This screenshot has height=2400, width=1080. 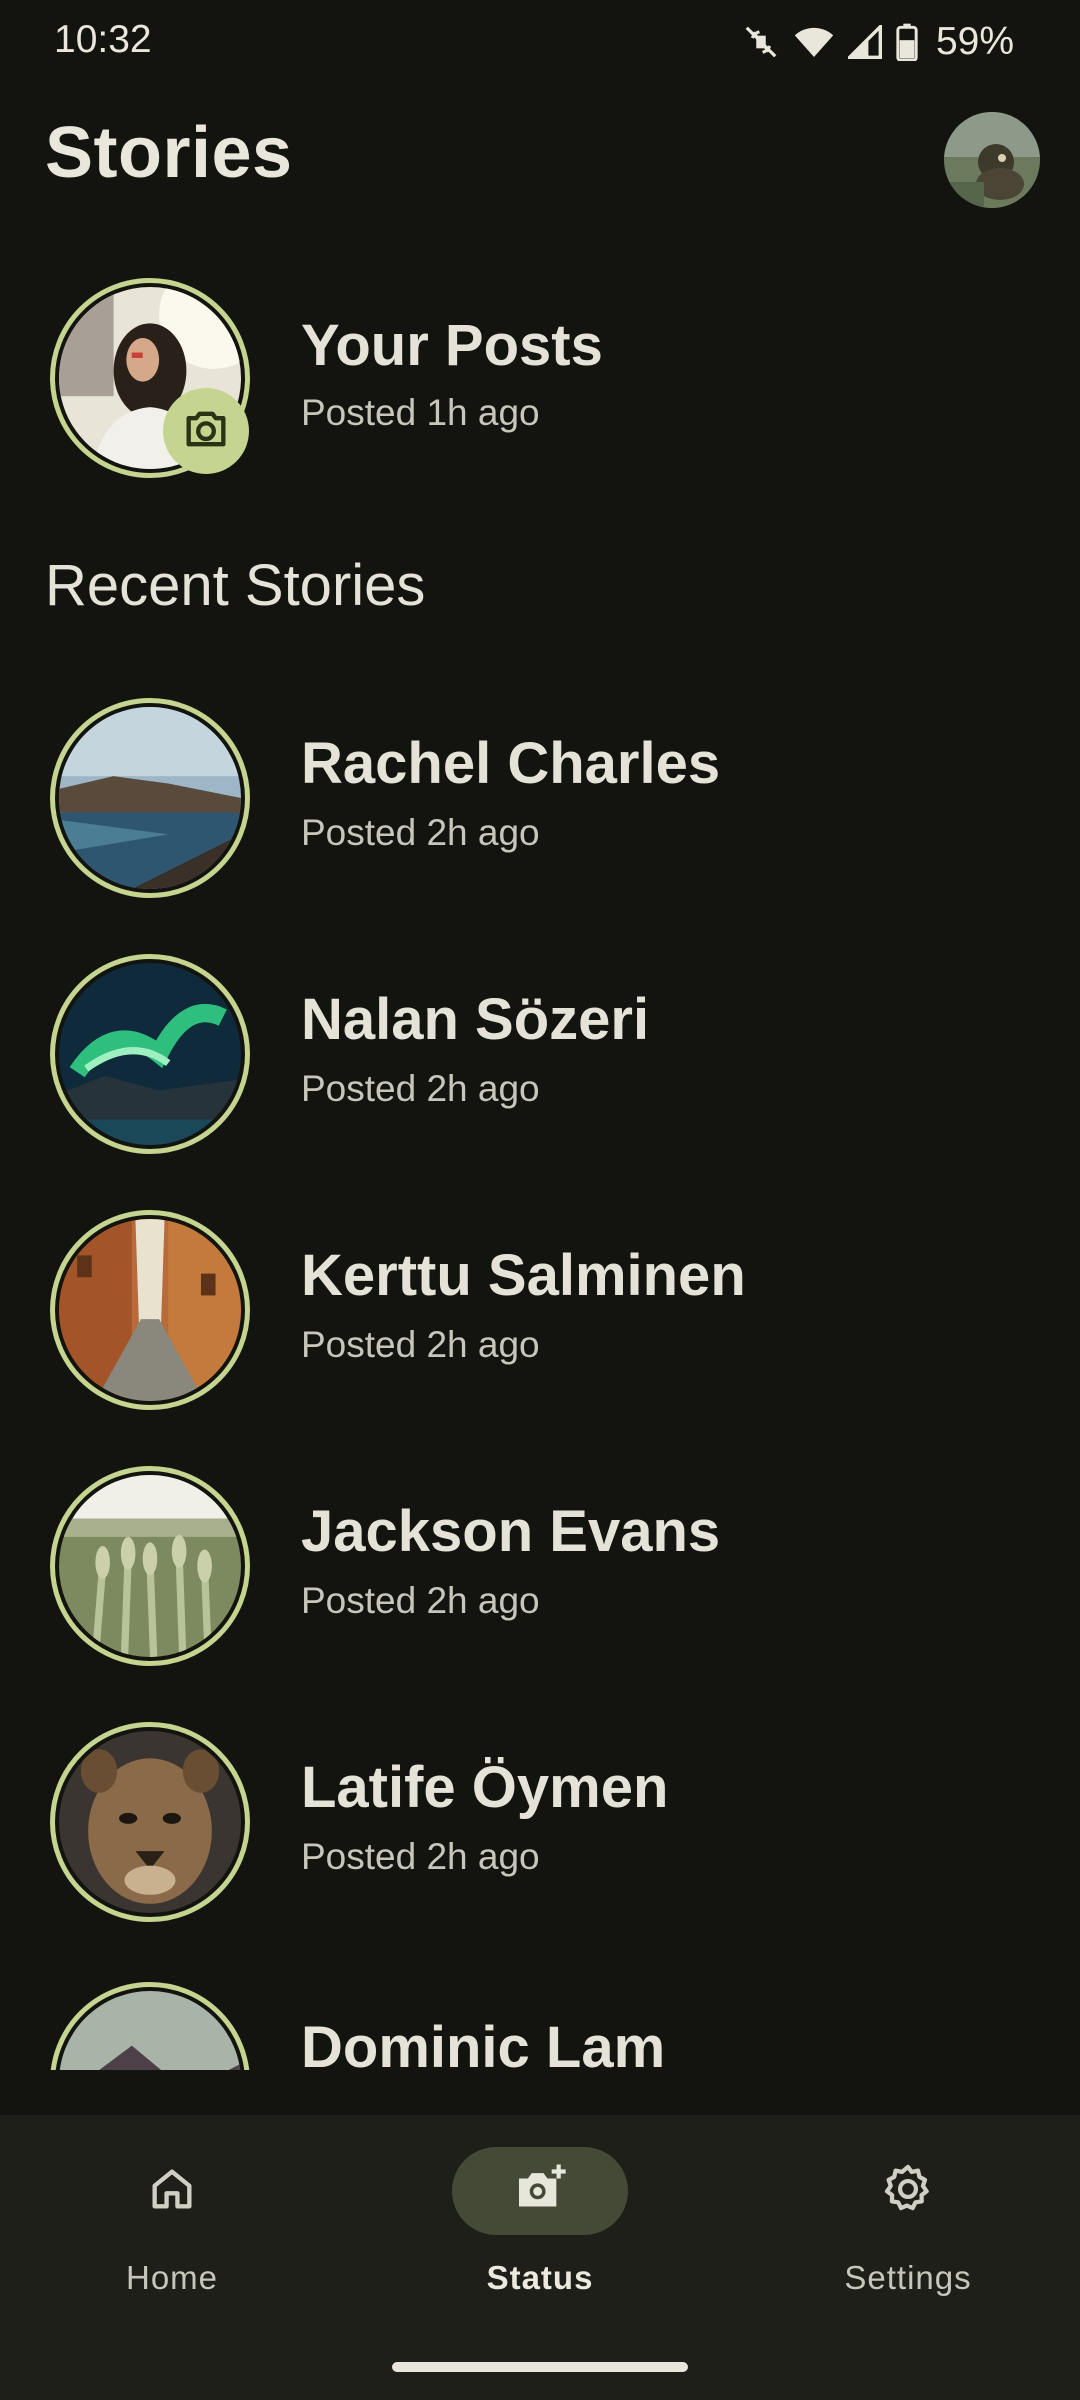 What do you see at coordinates (540, 2277) in the screenshot?
I see `nav-label-active: Status` at bounding box center [540, 2277].